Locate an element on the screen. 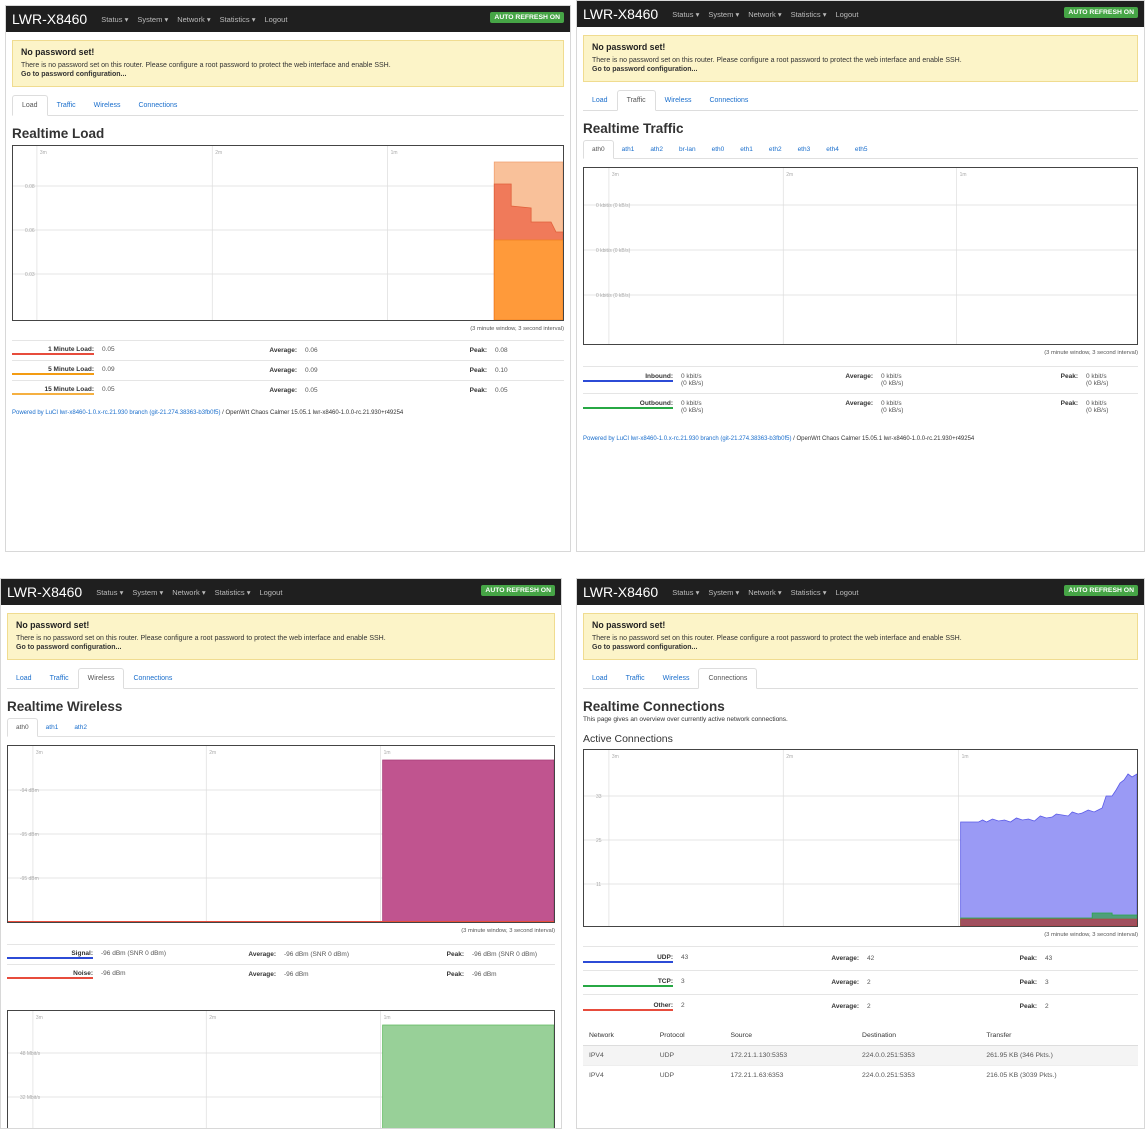 The image size is (1145, 1129). y-tick: 0.08 is located at coordinates (30, 187).